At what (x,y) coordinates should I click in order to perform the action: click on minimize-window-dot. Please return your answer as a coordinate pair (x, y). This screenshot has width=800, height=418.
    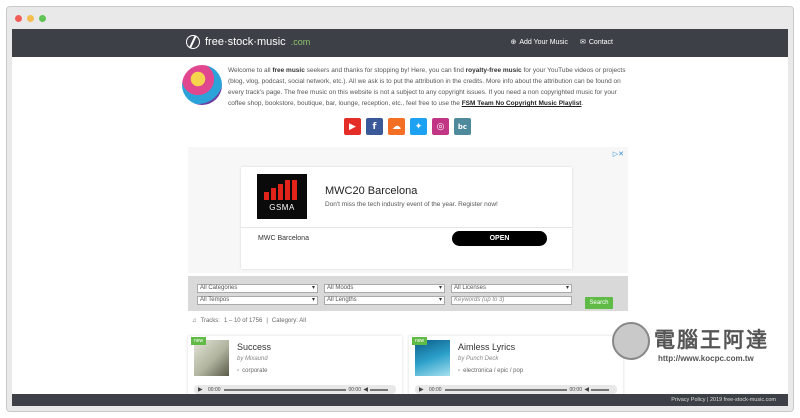
    Looking at the image, I should click on (30, 18).